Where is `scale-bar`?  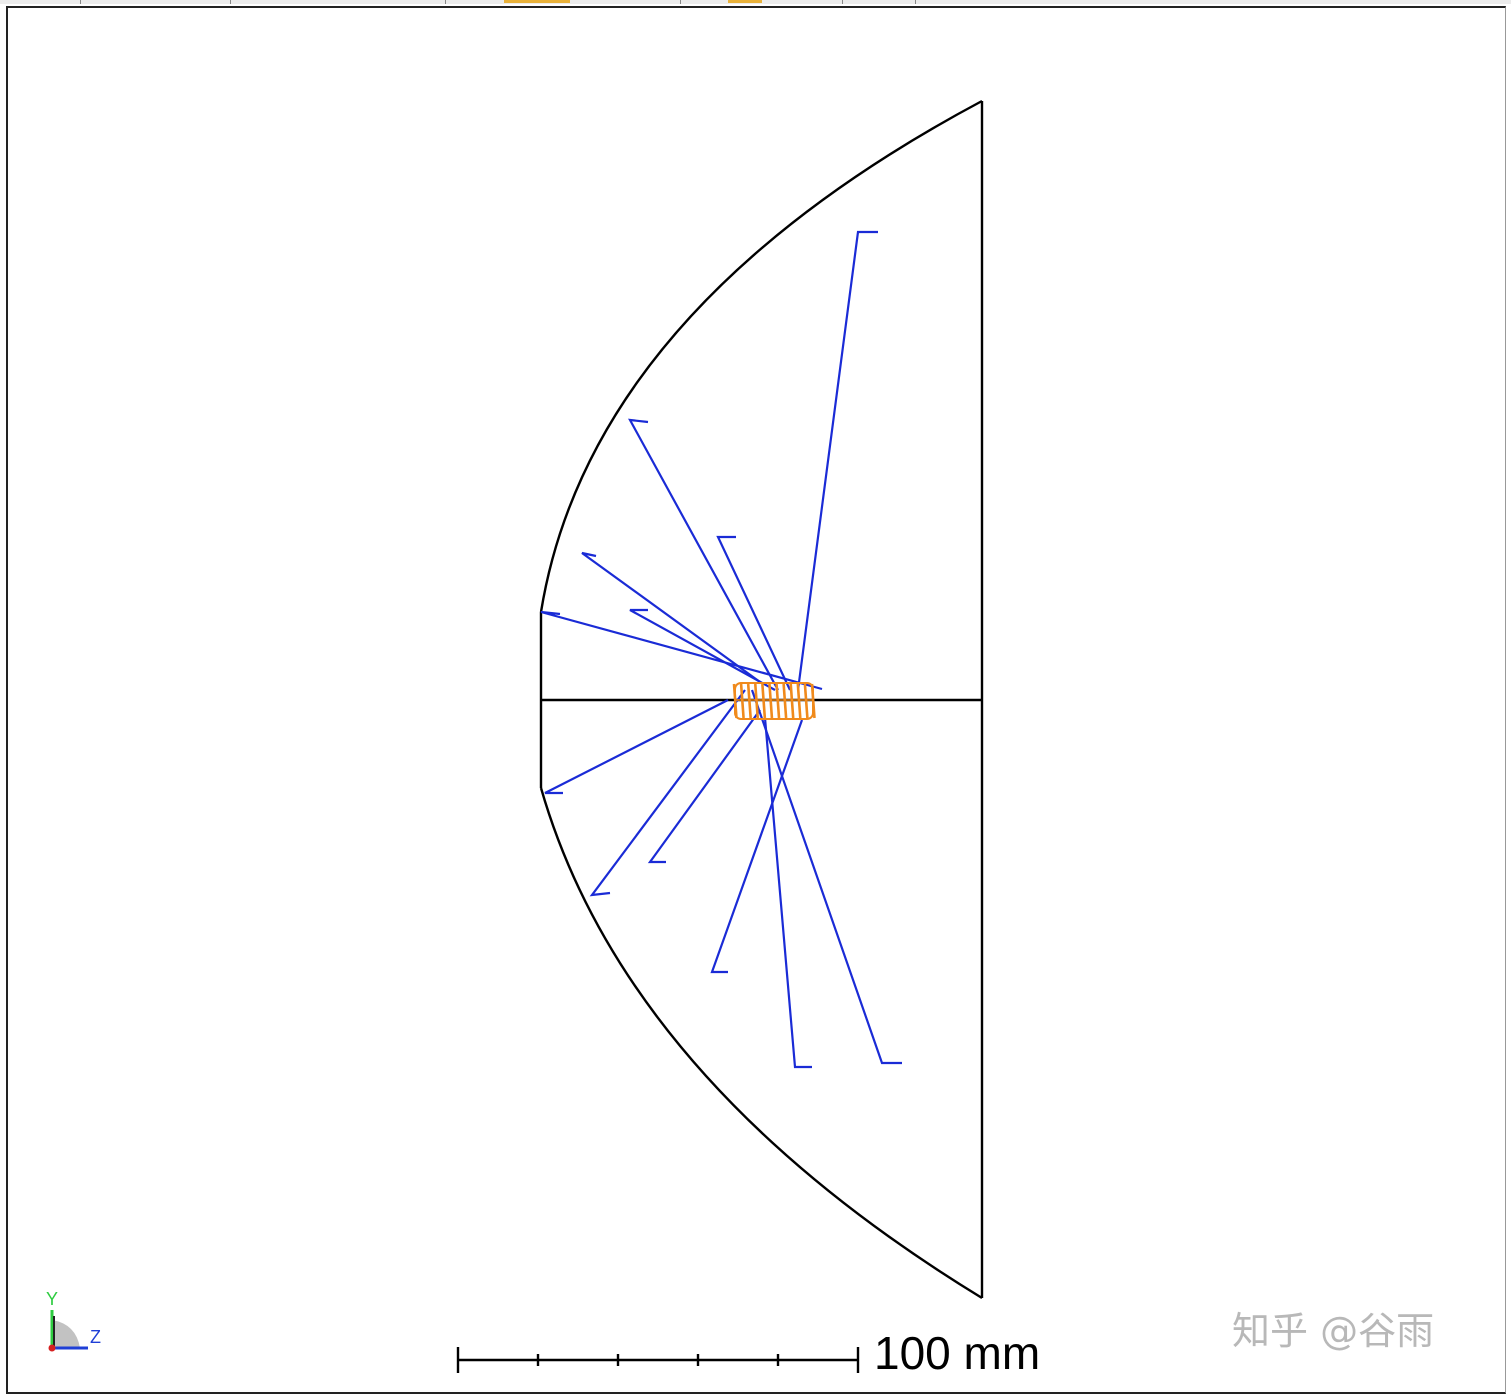
scale-bar is located at coordinates (658, 1360).